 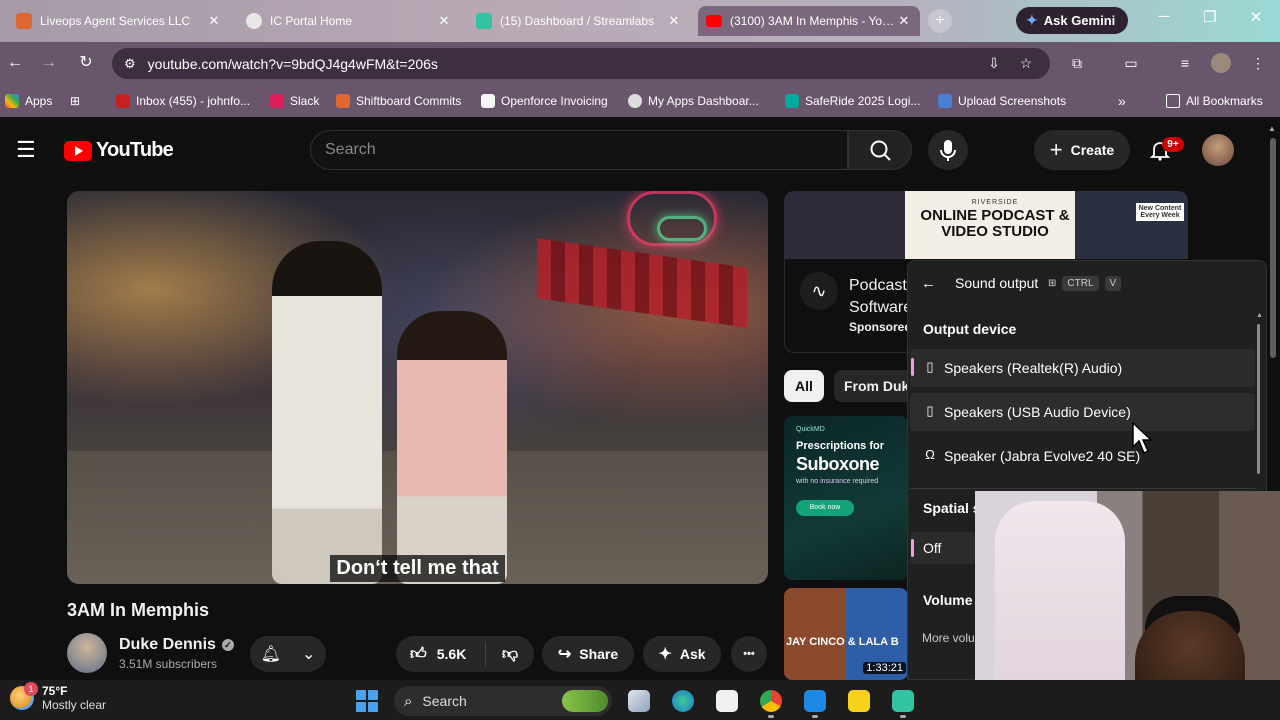 What do you see at coordinates (949, 638) in the screenshot?
I see `more-volume-settings-link: More volu` at bounding box center [949, 638].